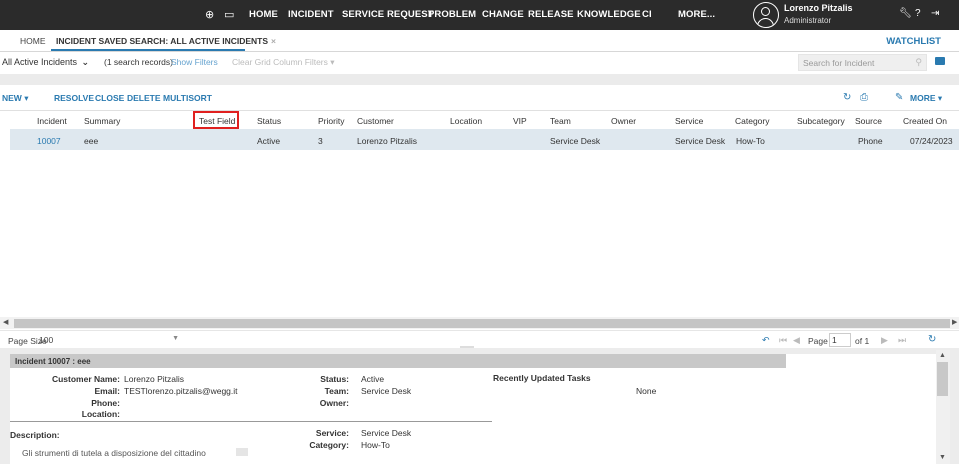 This screenshot has height=464, width=959. Describe the element at coordinates (821, 121) in the screenshot. I see `column-header-subcategory: Subcategory` at that location.